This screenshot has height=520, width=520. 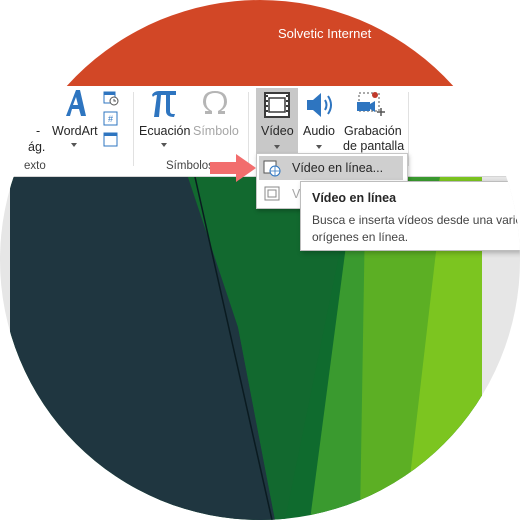 I want to click on wordart-icon, so click(x=76, y=103).